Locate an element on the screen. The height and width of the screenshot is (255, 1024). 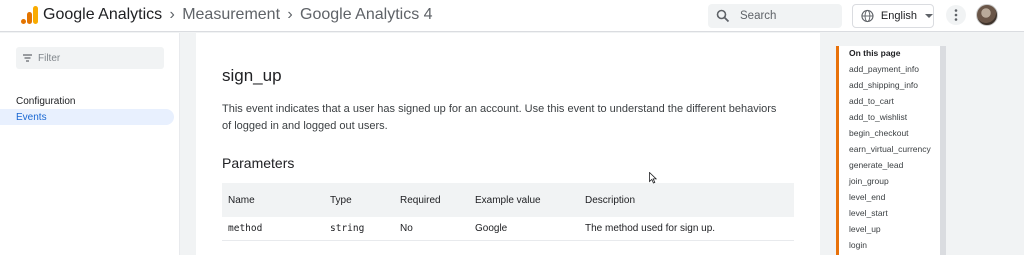
mouse-cursor-icon is located at coordinates (653, 178).